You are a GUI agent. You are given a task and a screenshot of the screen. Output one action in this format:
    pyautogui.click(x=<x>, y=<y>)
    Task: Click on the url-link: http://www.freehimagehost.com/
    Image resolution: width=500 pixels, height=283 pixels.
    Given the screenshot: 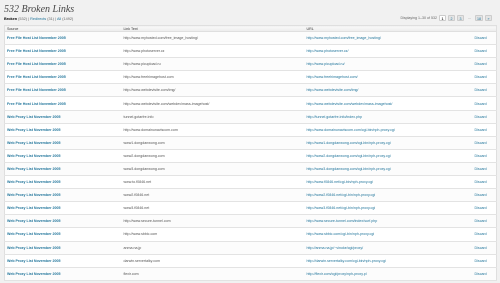 What is the action you would take?
    pyautogui.click(x=332, y=77)
    